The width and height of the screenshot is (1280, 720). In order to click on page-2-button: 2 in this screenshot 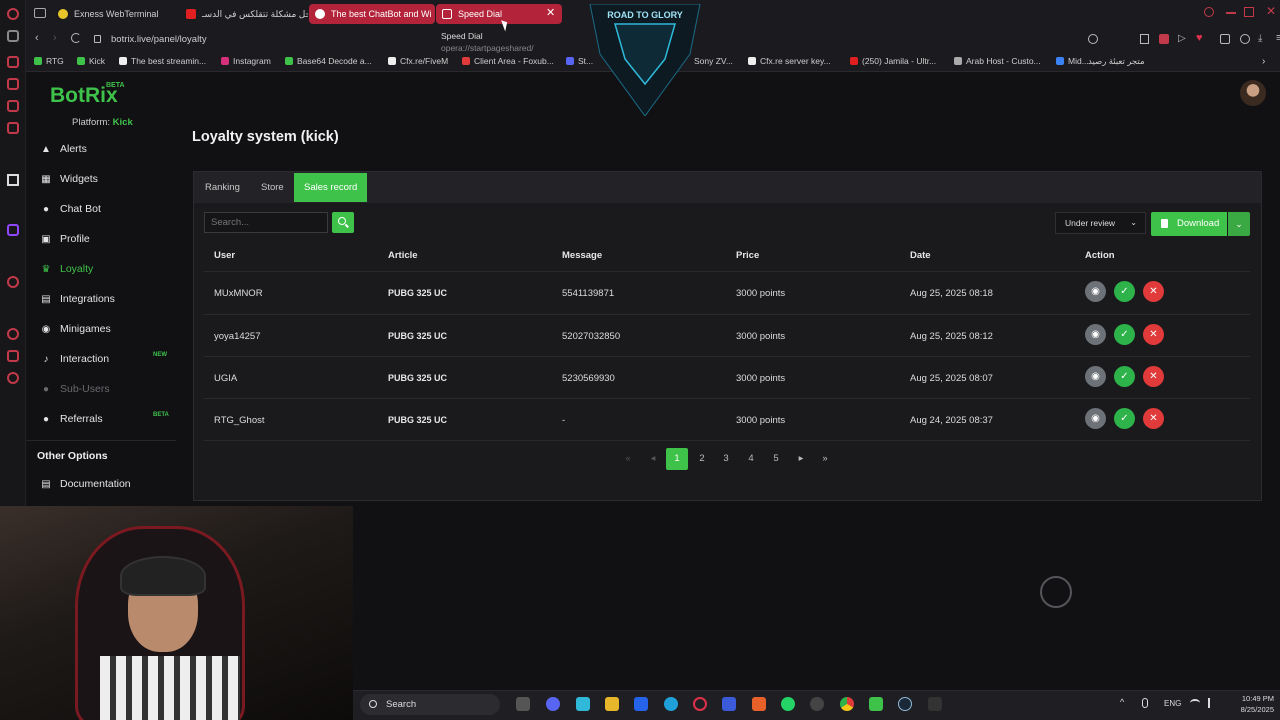, I will do `click(702, 459)`.